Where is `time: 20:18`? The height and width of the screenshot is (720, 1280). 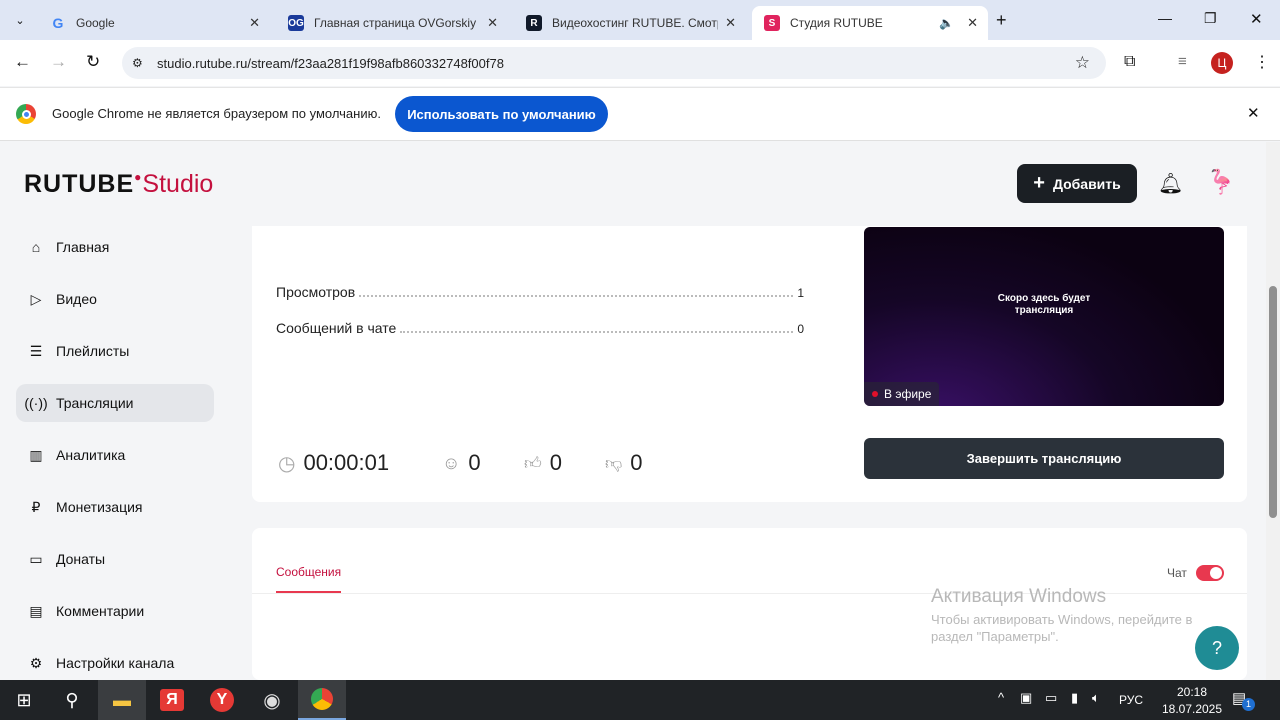
time: 20:18 is located at coordinates (1192, 692).